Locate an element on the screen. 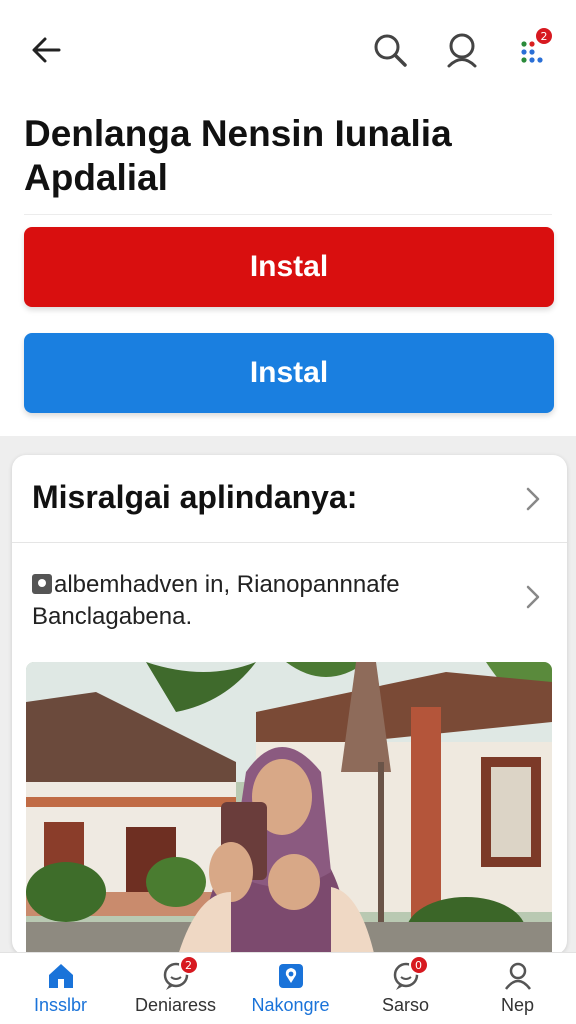  nav-badge: 0 is located at coordinates (418, 965).